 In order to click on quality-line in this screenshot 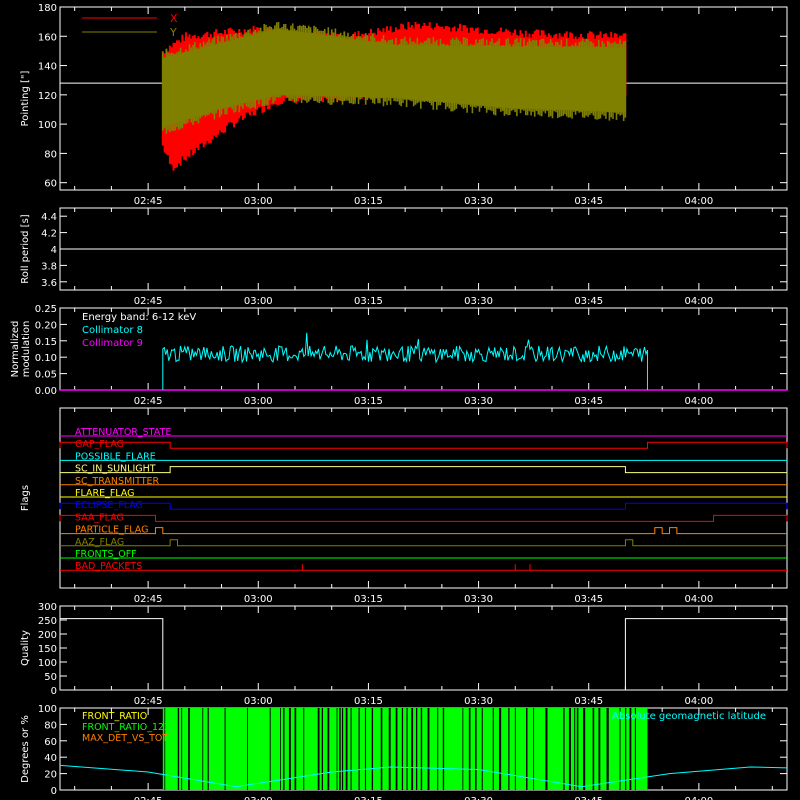, I will do `click(423, 654)`.